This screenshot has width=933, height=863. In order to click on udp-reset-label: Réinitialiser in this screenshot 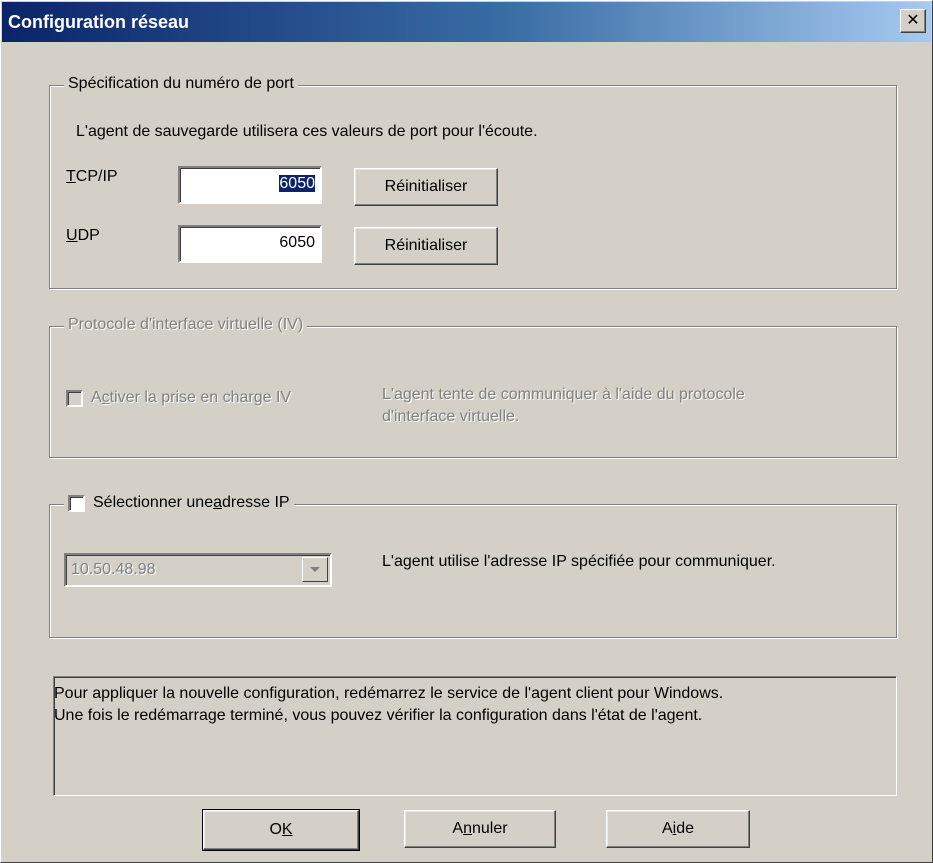, I will do `click(426, 245)`.